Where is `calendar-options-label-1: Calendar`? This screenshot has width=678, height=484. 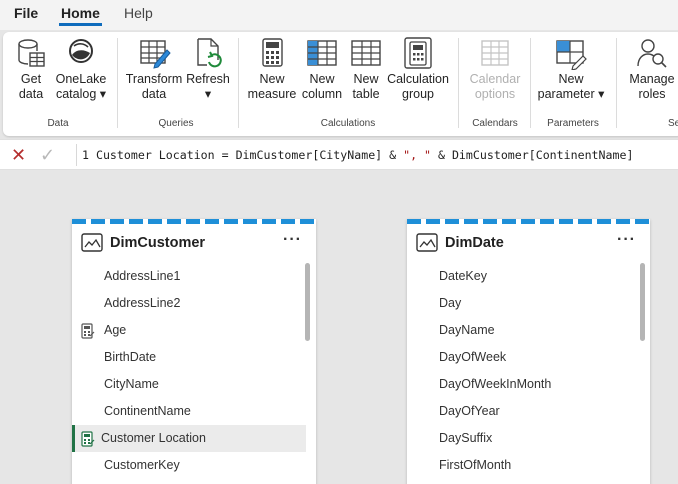 calendar-options-label-1: Calendar is located at coordinates (495, 79).